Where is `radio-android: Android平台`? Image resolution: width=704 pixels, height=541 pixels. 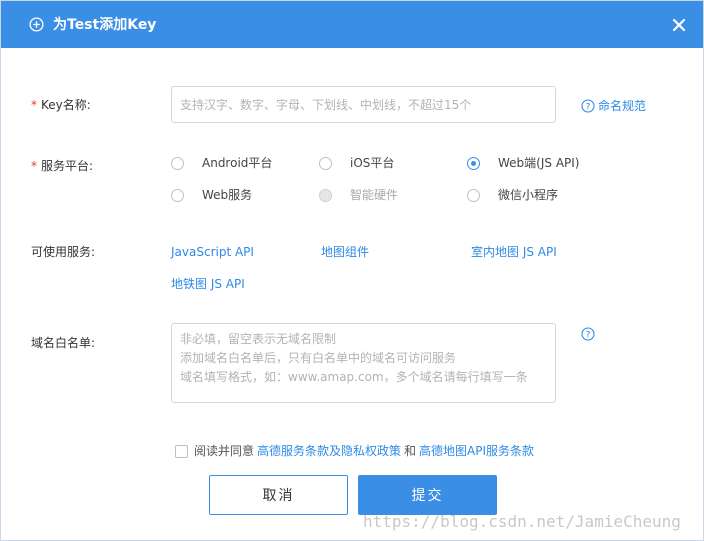 radio-android: Android平台 is located at coordinates (221, 163).